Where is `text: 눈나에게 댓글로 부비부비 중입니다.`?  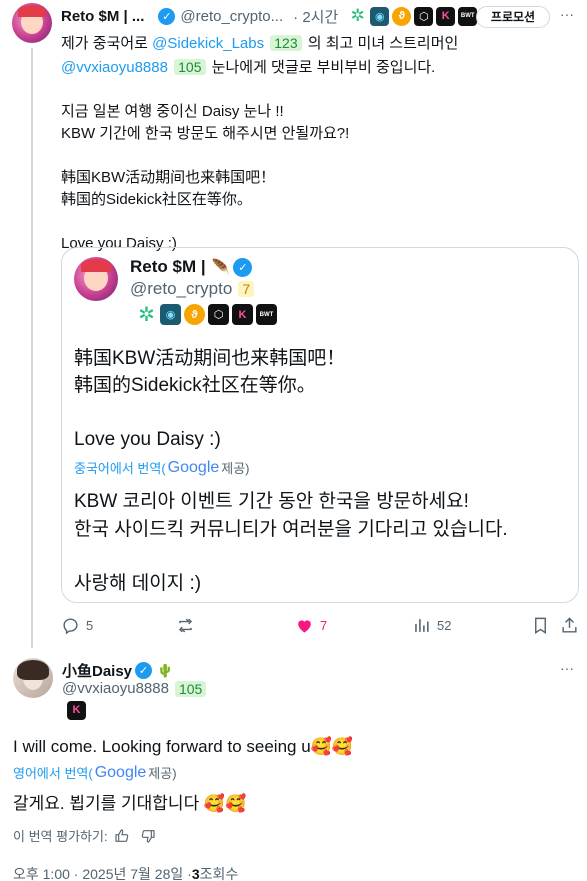
text: 눈나에게 댓글로 부비부비 중입니다. is located at coordinates (321, 67).